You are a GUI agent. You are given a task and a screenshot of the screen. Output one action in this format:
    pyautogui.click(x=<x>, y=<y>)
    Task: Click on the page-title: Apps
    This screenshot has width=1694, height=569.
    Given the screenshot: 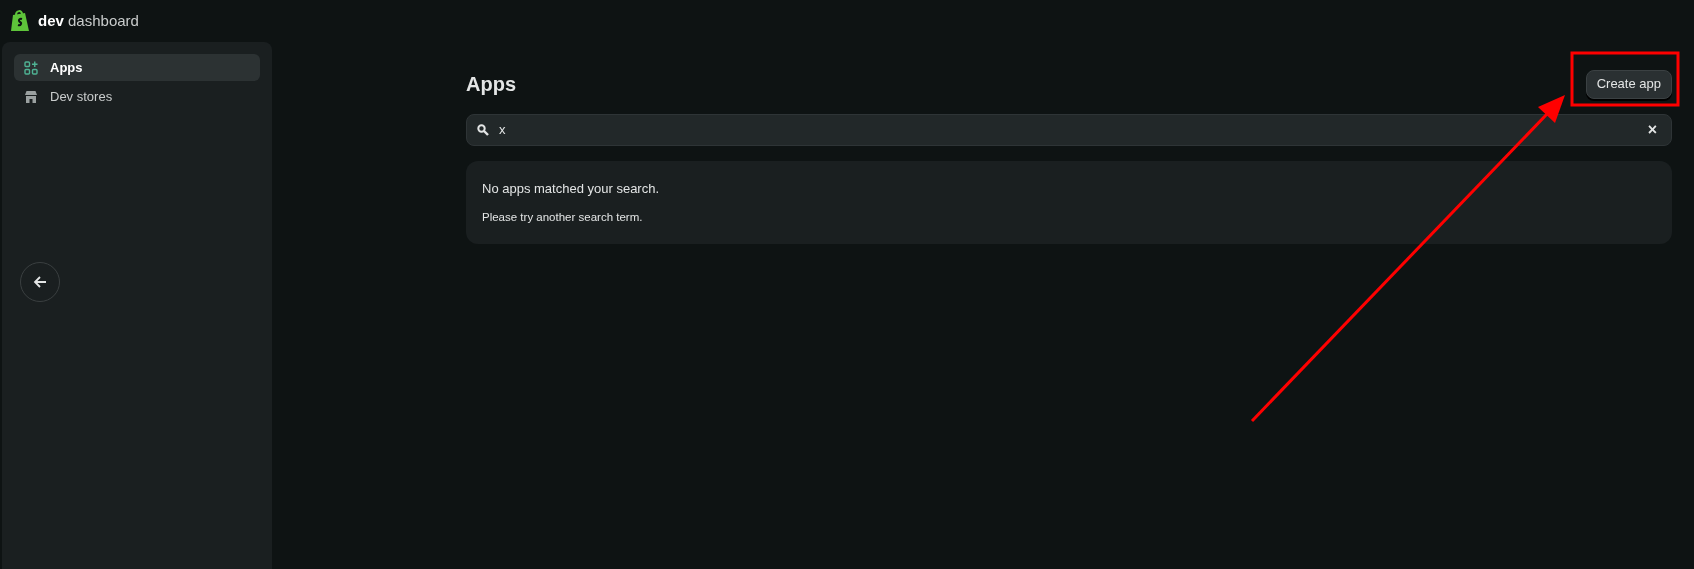 What is the action you would take?
    pyautogui.click(x=491, y=84)
    